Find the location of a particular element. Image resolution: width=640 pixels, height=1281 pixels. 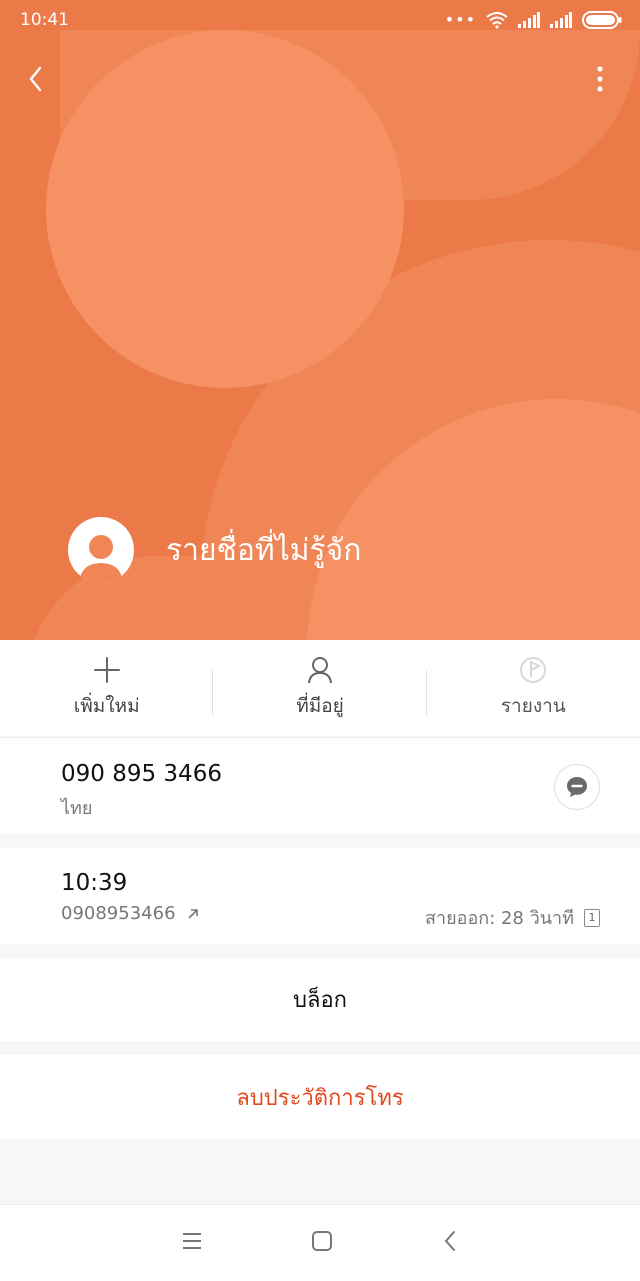

contact-name: รายชื่อที่ไม่รู้จัก is located at coordinates (264, 550).